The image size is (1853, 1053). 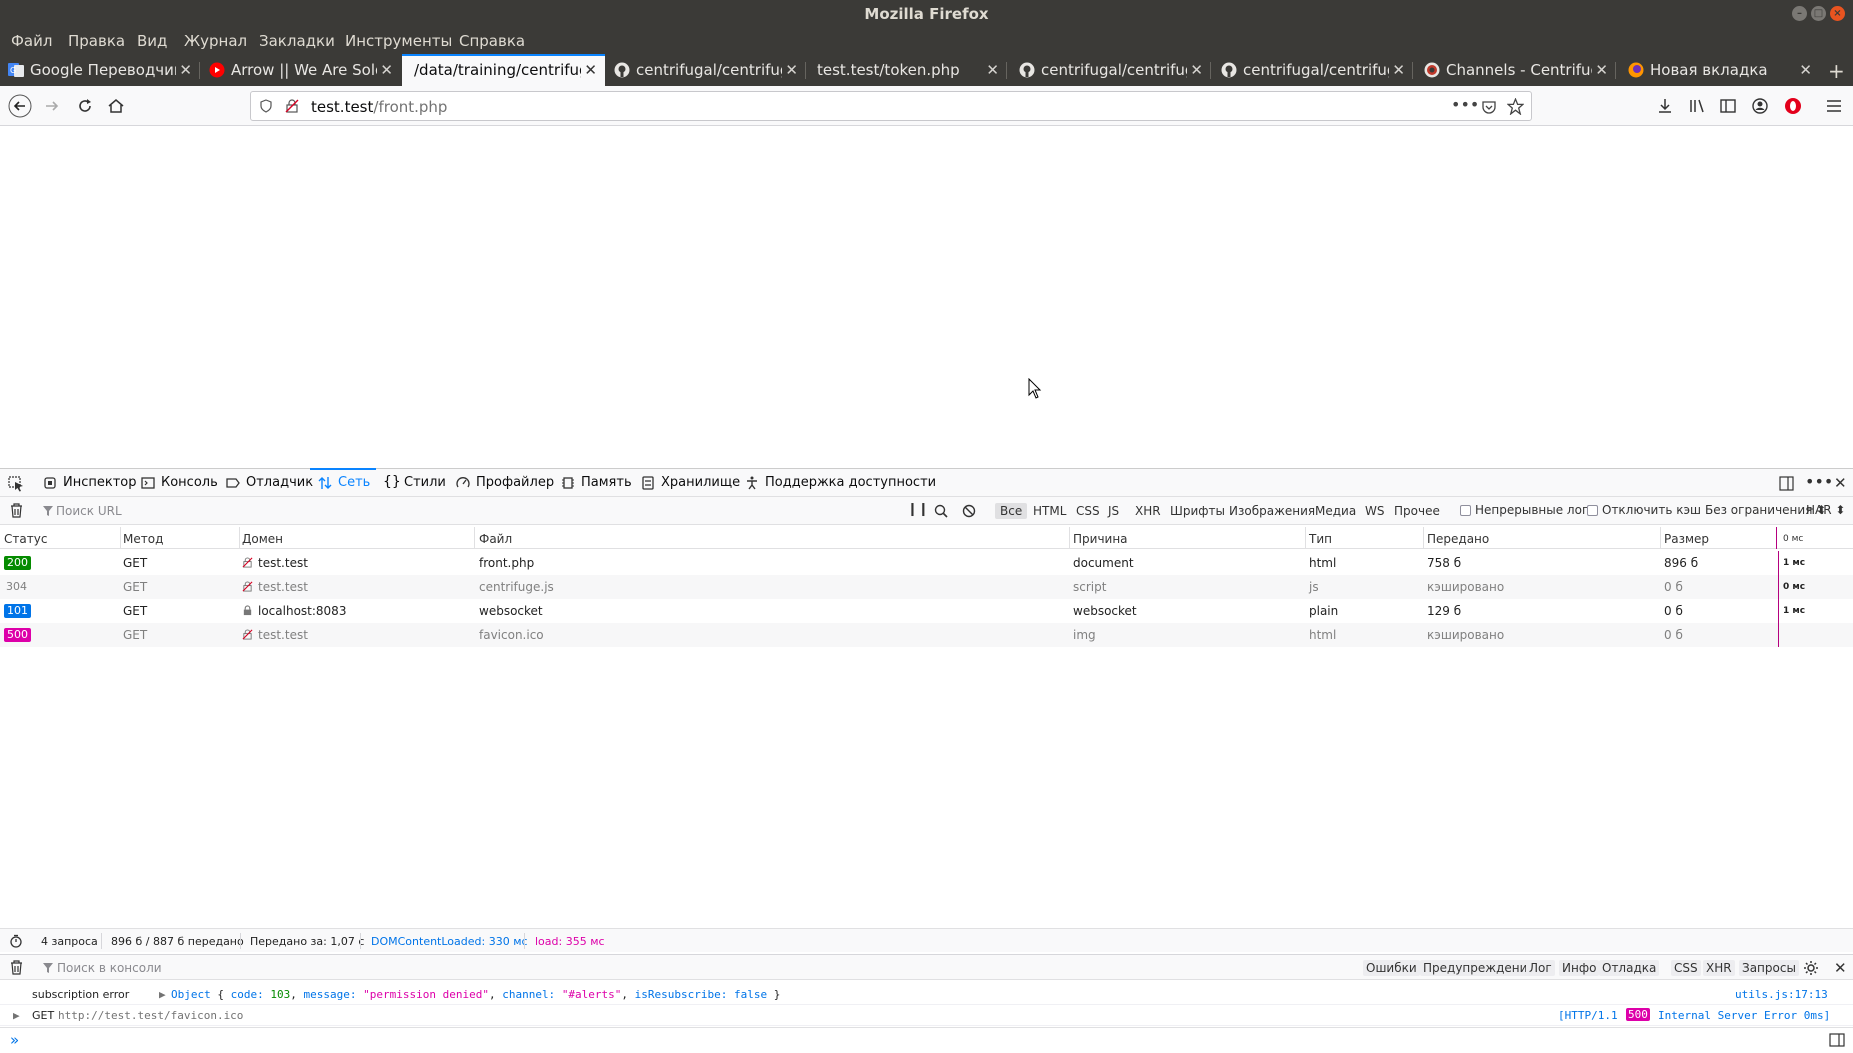 I want to click on filter-css: CSS, so click(x=1088, y=511).